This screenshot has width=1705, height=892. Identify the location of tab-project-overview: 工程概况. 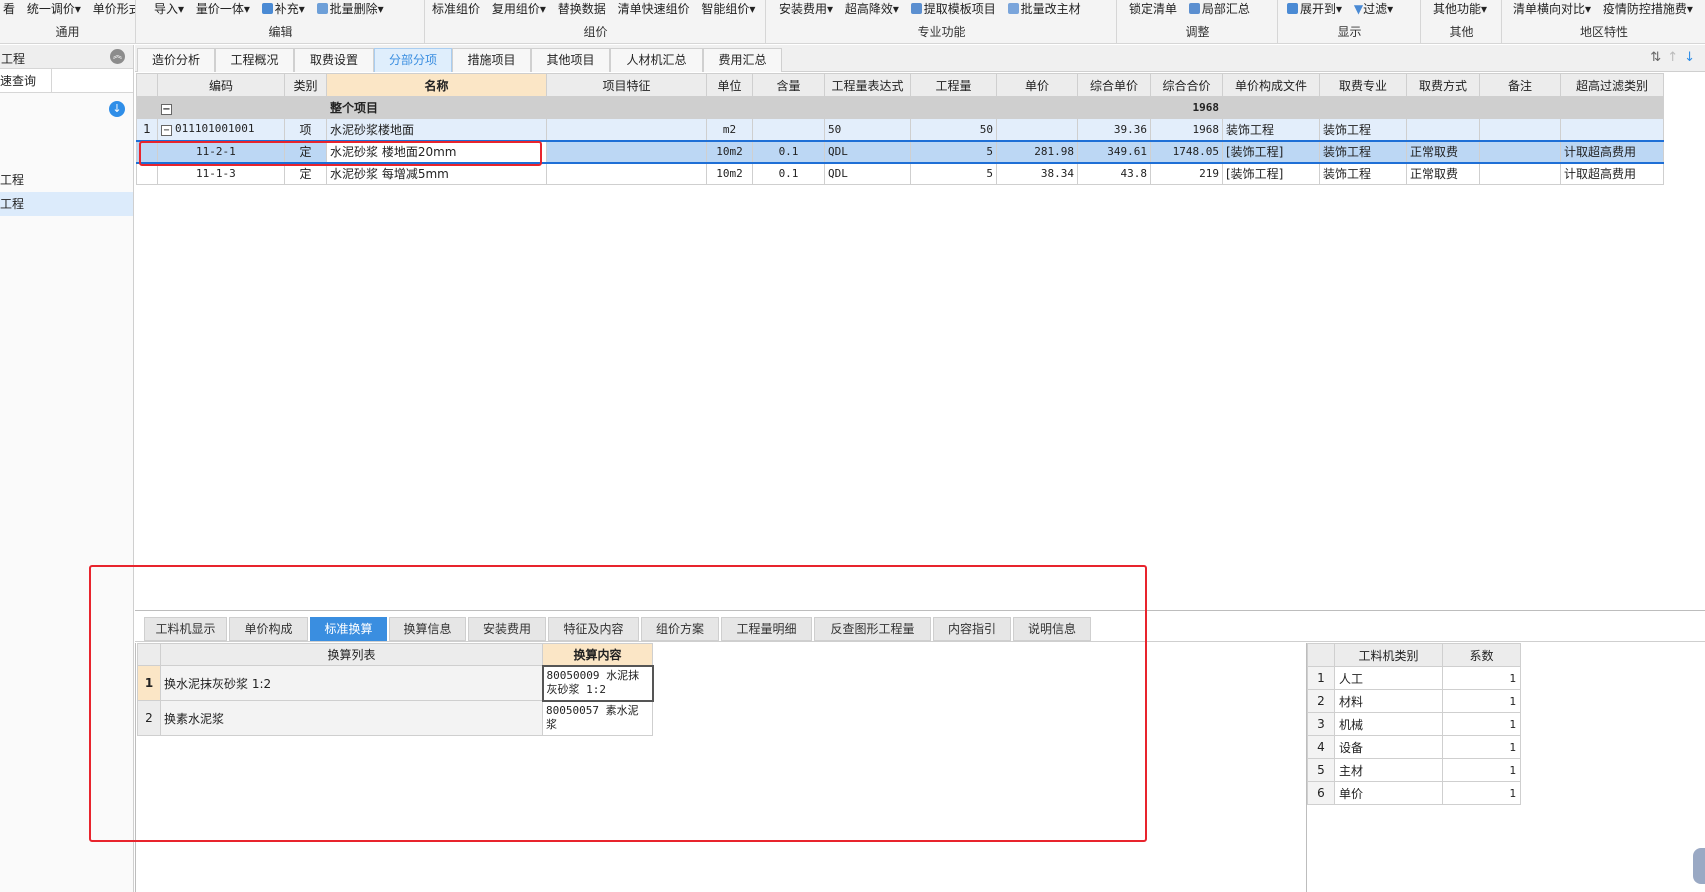
(254, 60).